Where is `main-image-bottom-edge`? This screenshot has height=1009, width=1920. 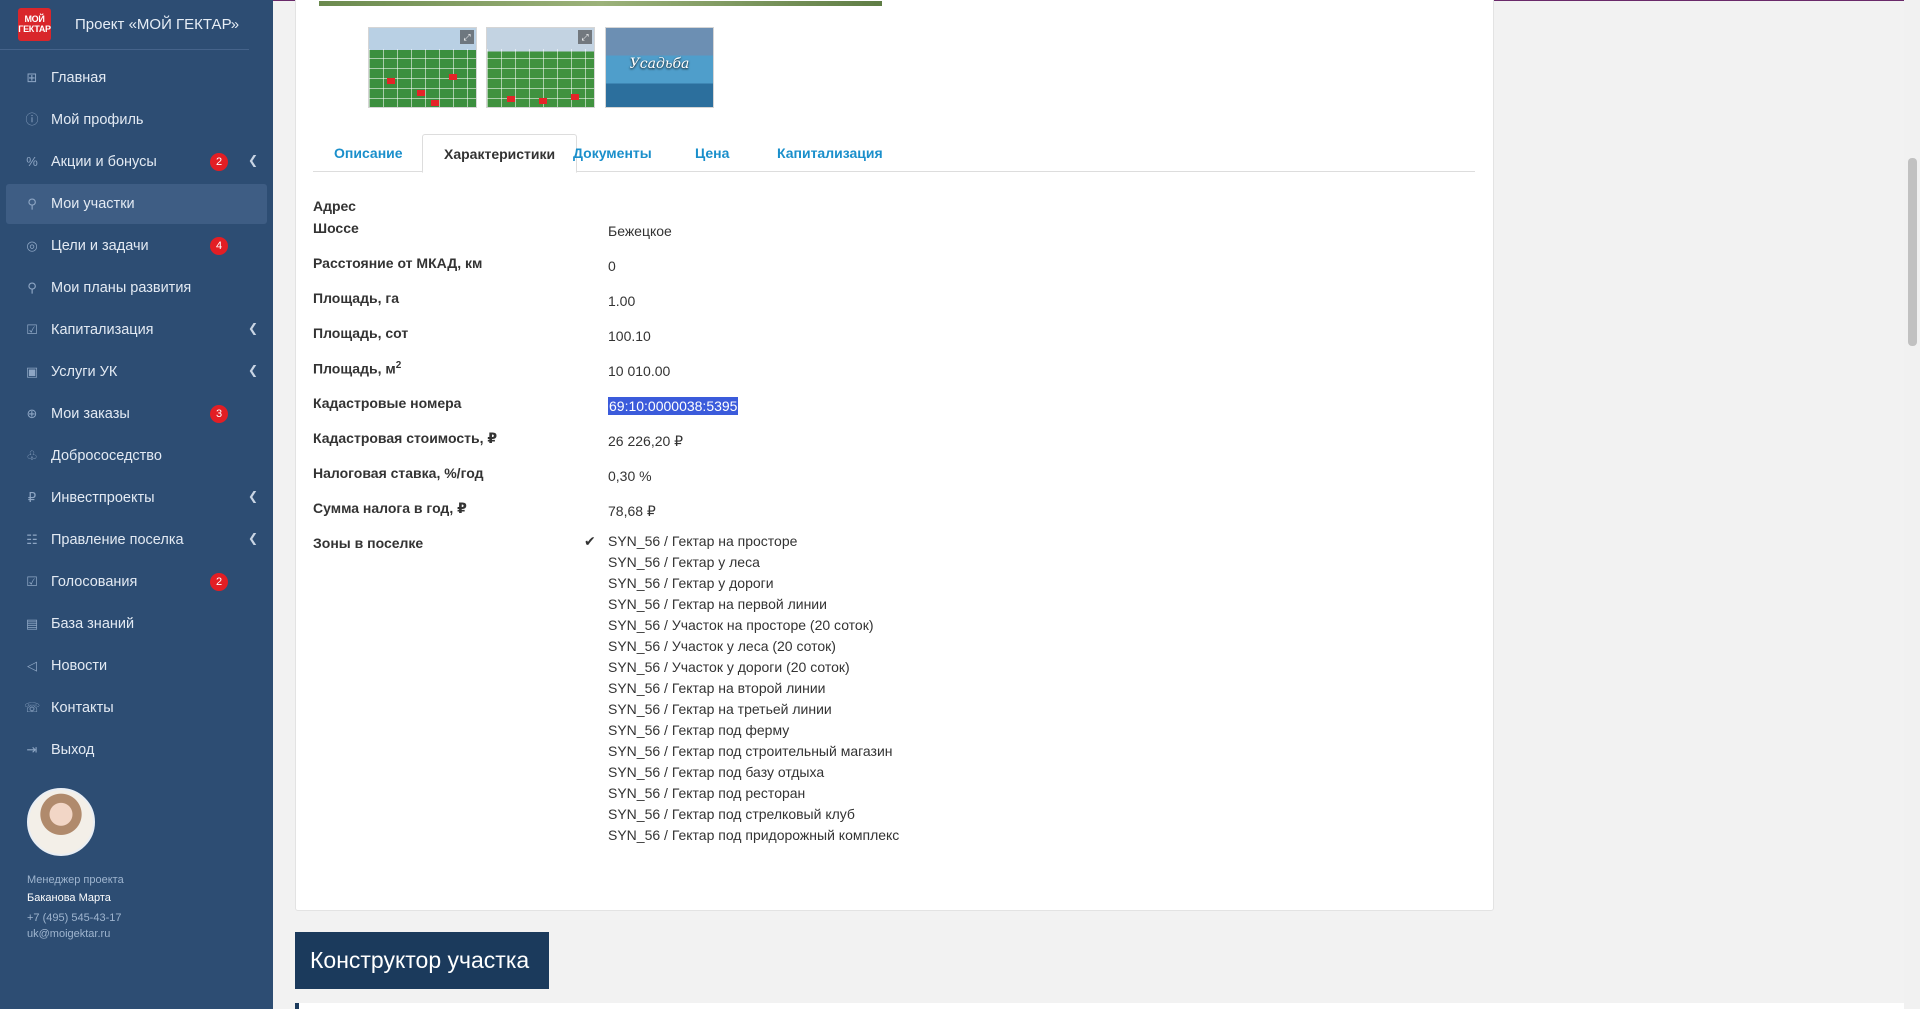 main-image-bottom-edge is located at coordinates (600, 3).